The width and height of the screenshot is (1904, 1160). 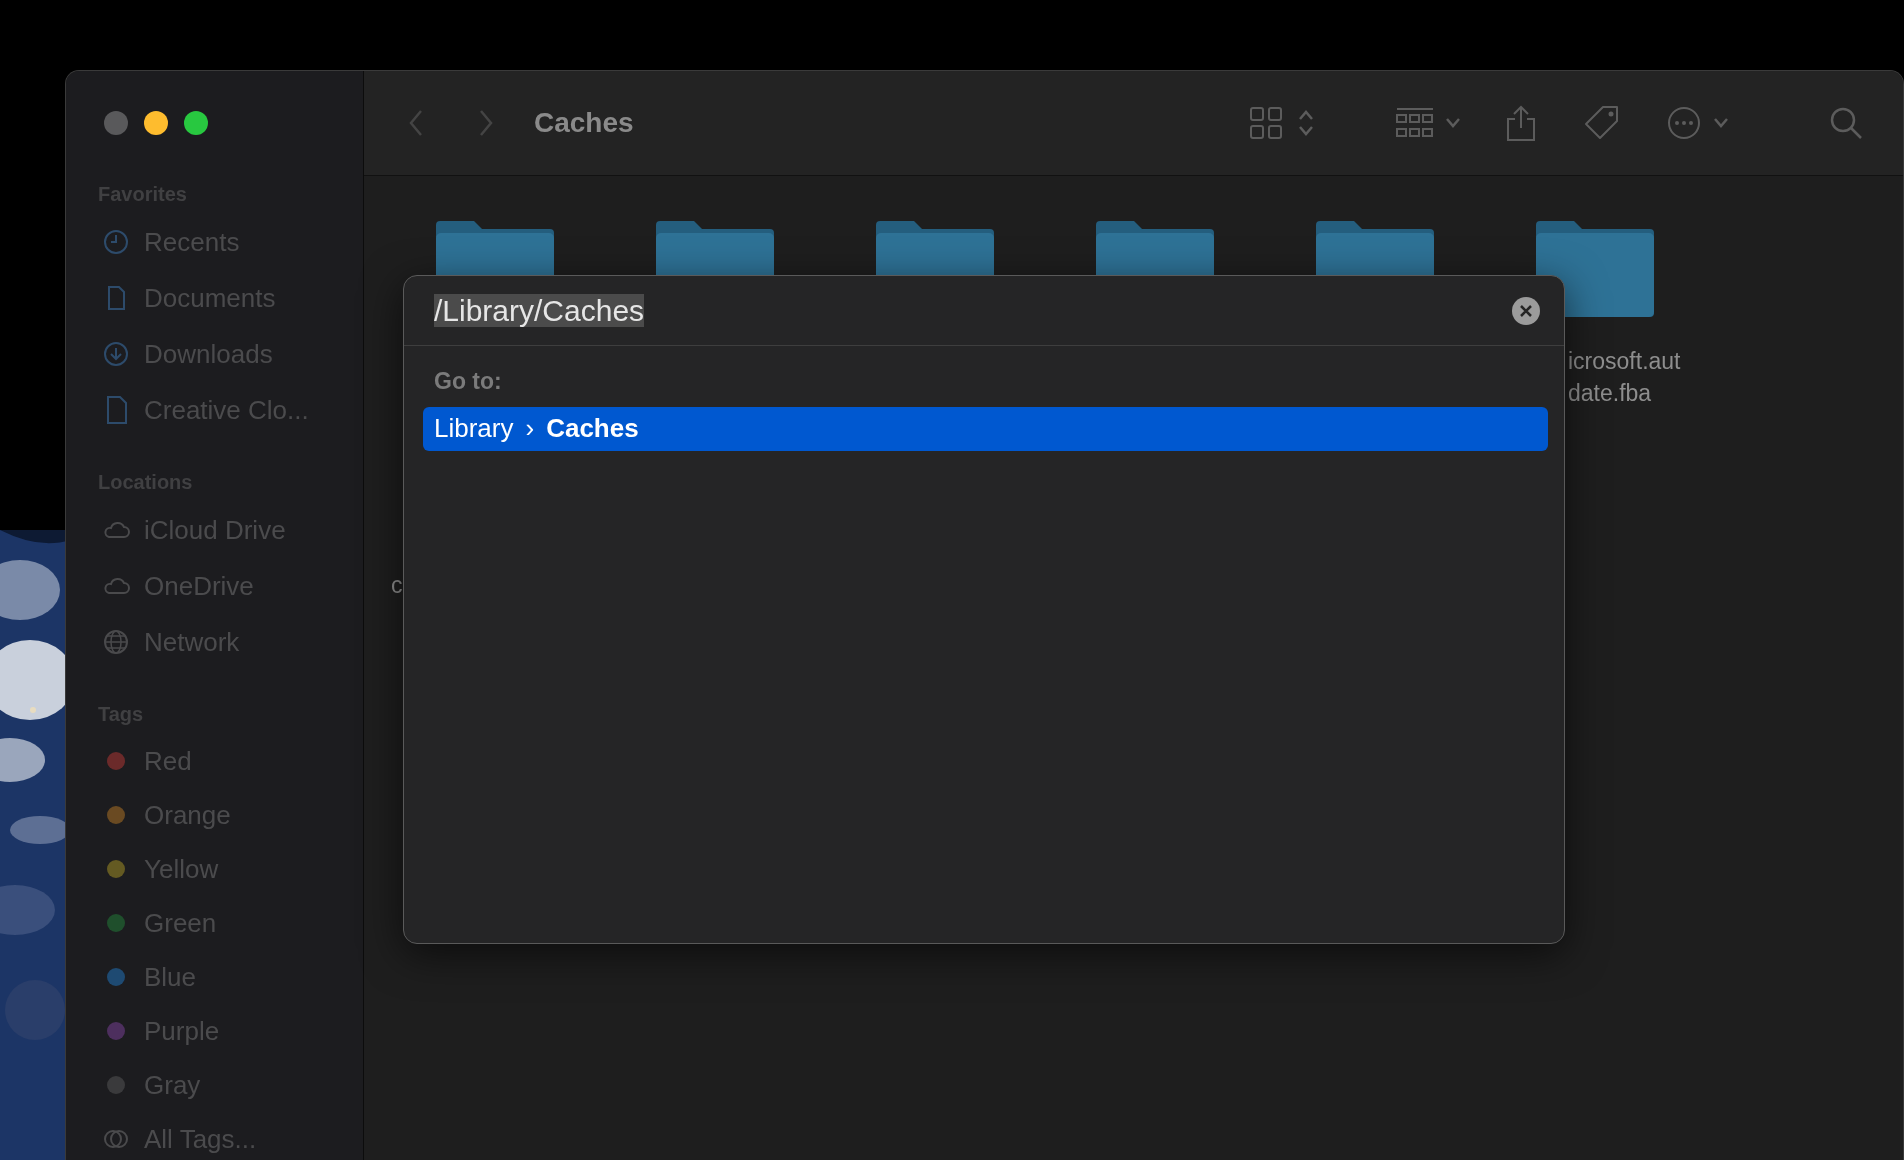 I want to click on search-icon, so click(x=1846, y=123).